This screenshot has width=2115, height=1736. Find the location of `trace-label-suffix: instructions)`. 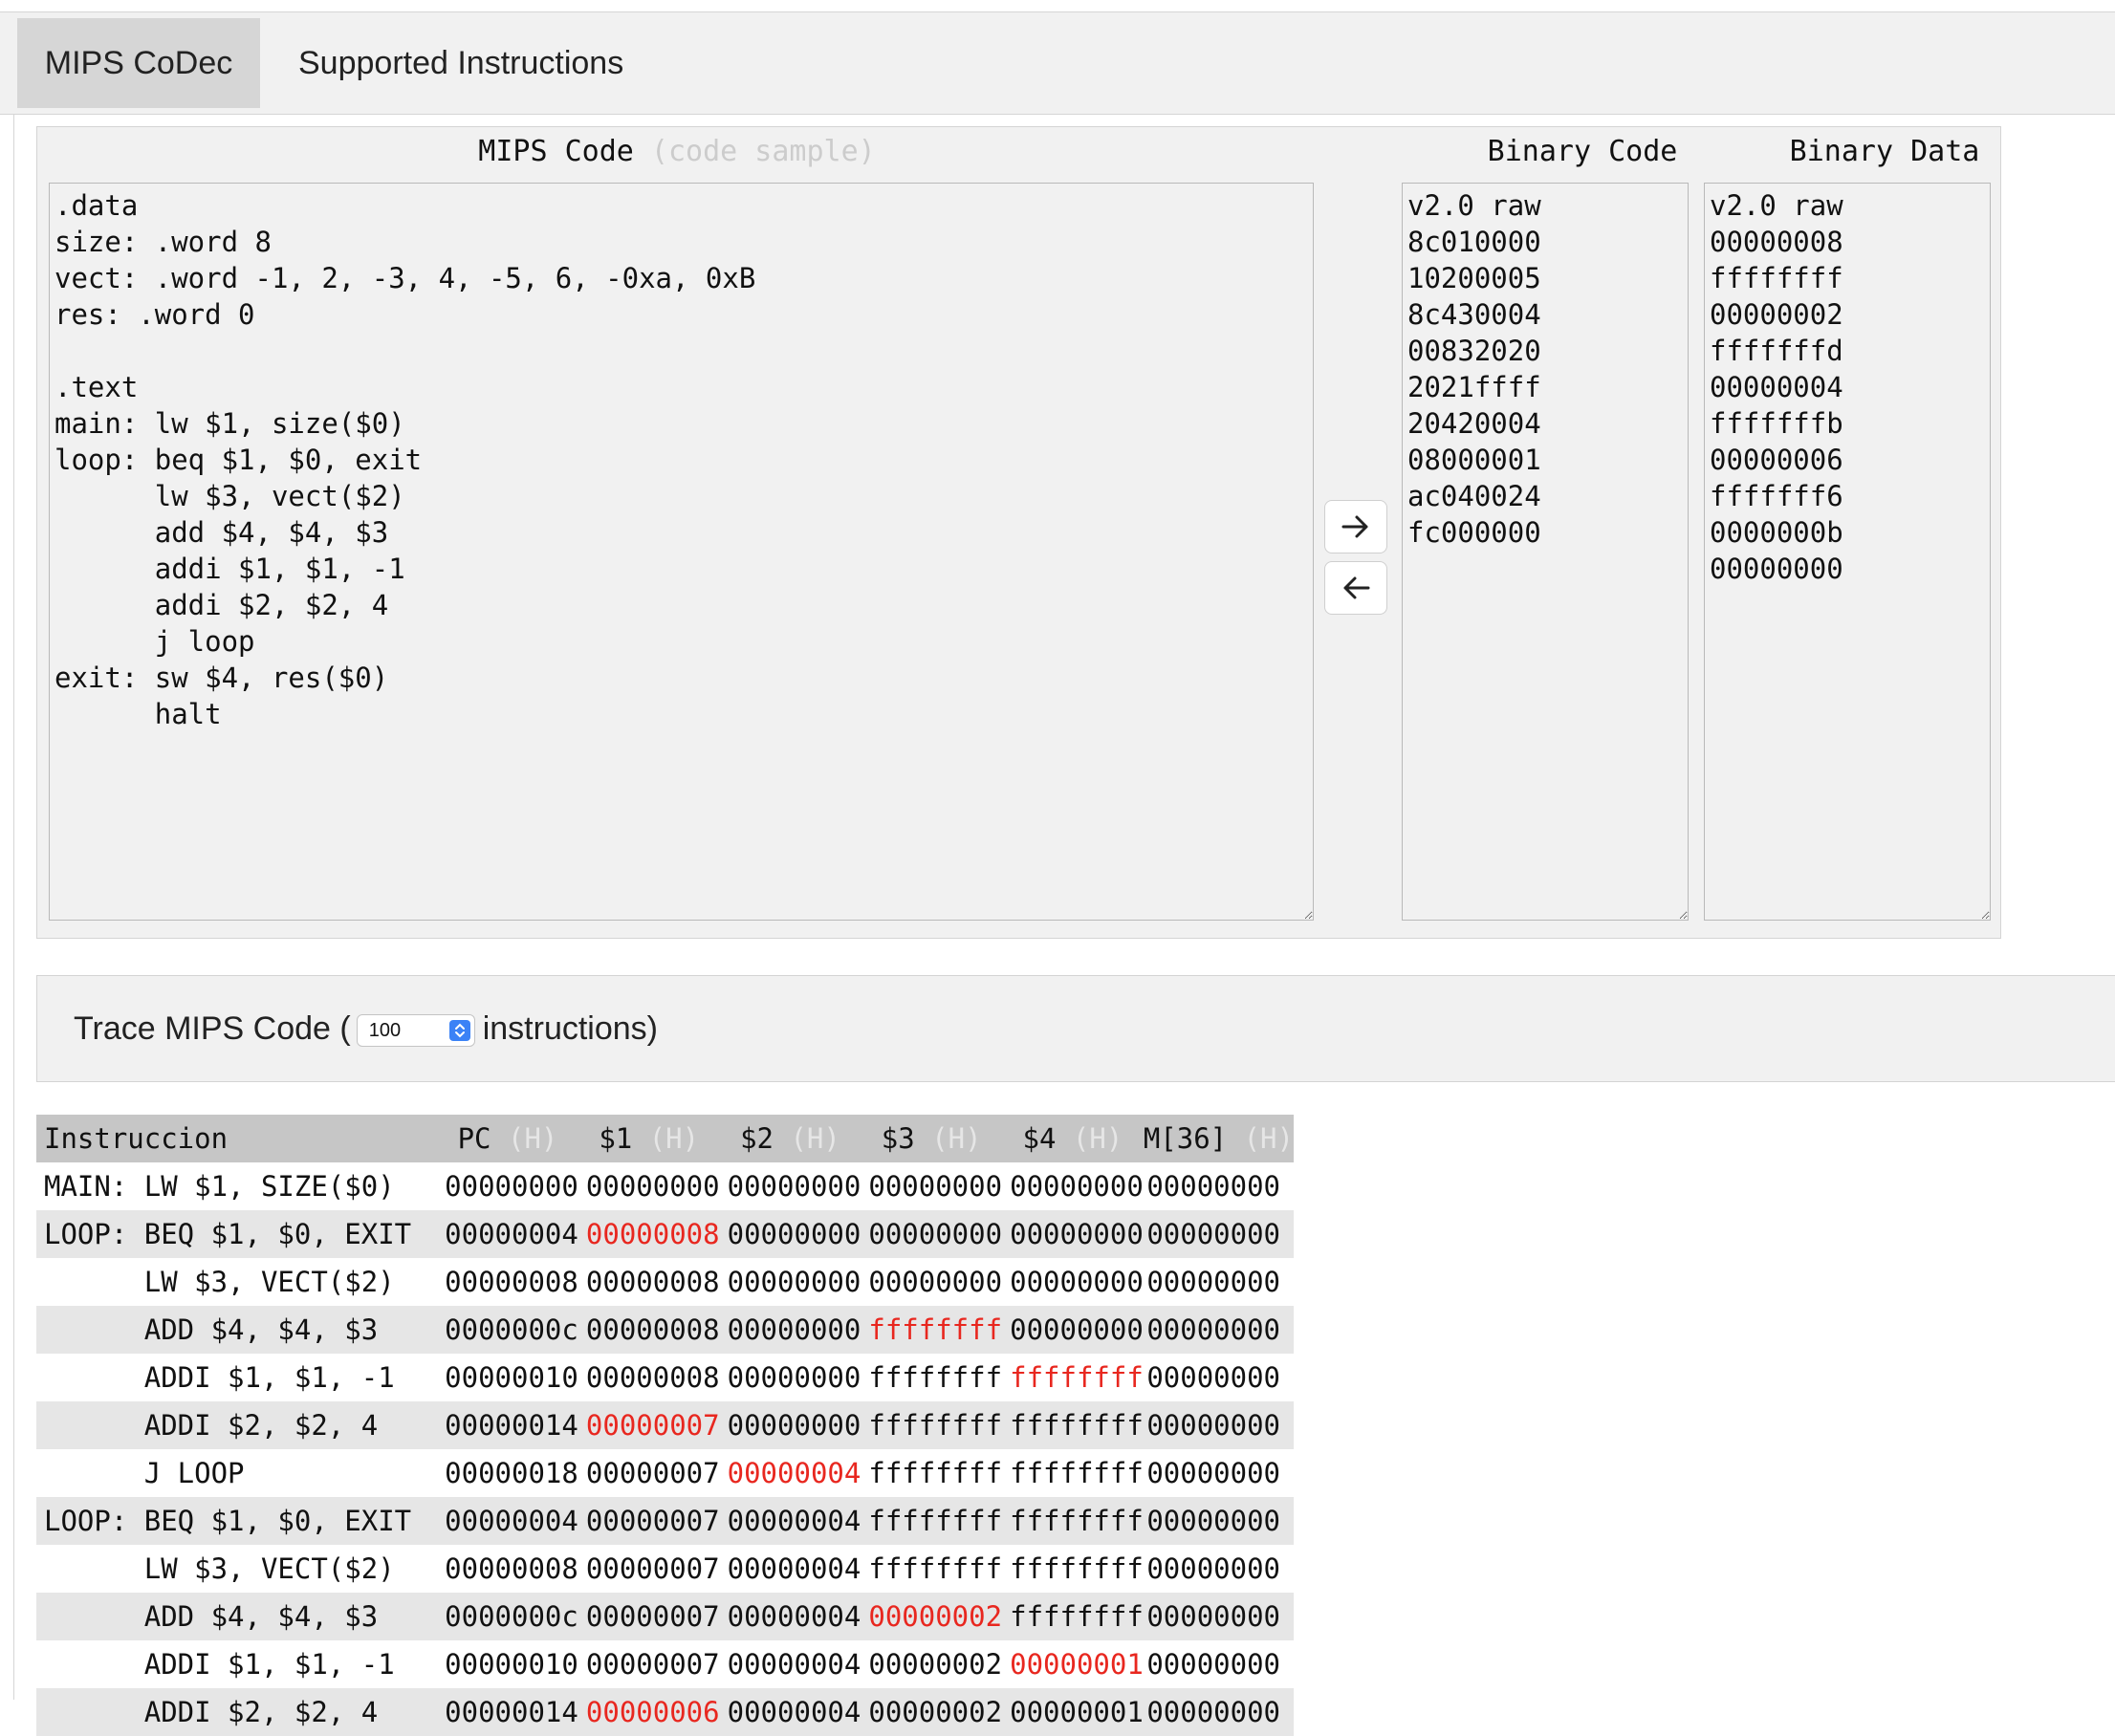

trace-label-suffix: instructions) is located at coordinates (570, 1028).